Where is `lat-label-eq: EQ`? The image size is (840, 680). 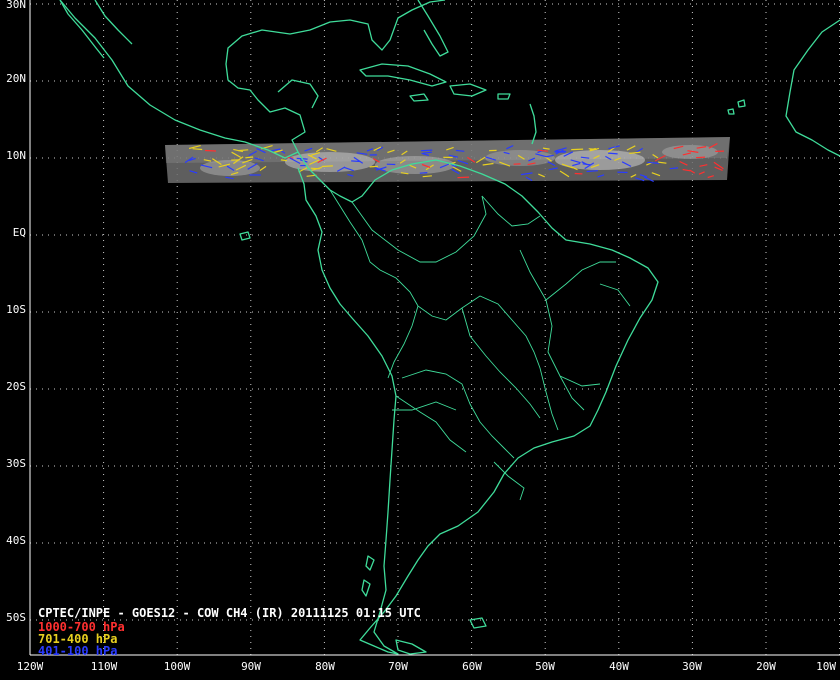
lat-label-eq: EQ is located at coordinates (19, 232).